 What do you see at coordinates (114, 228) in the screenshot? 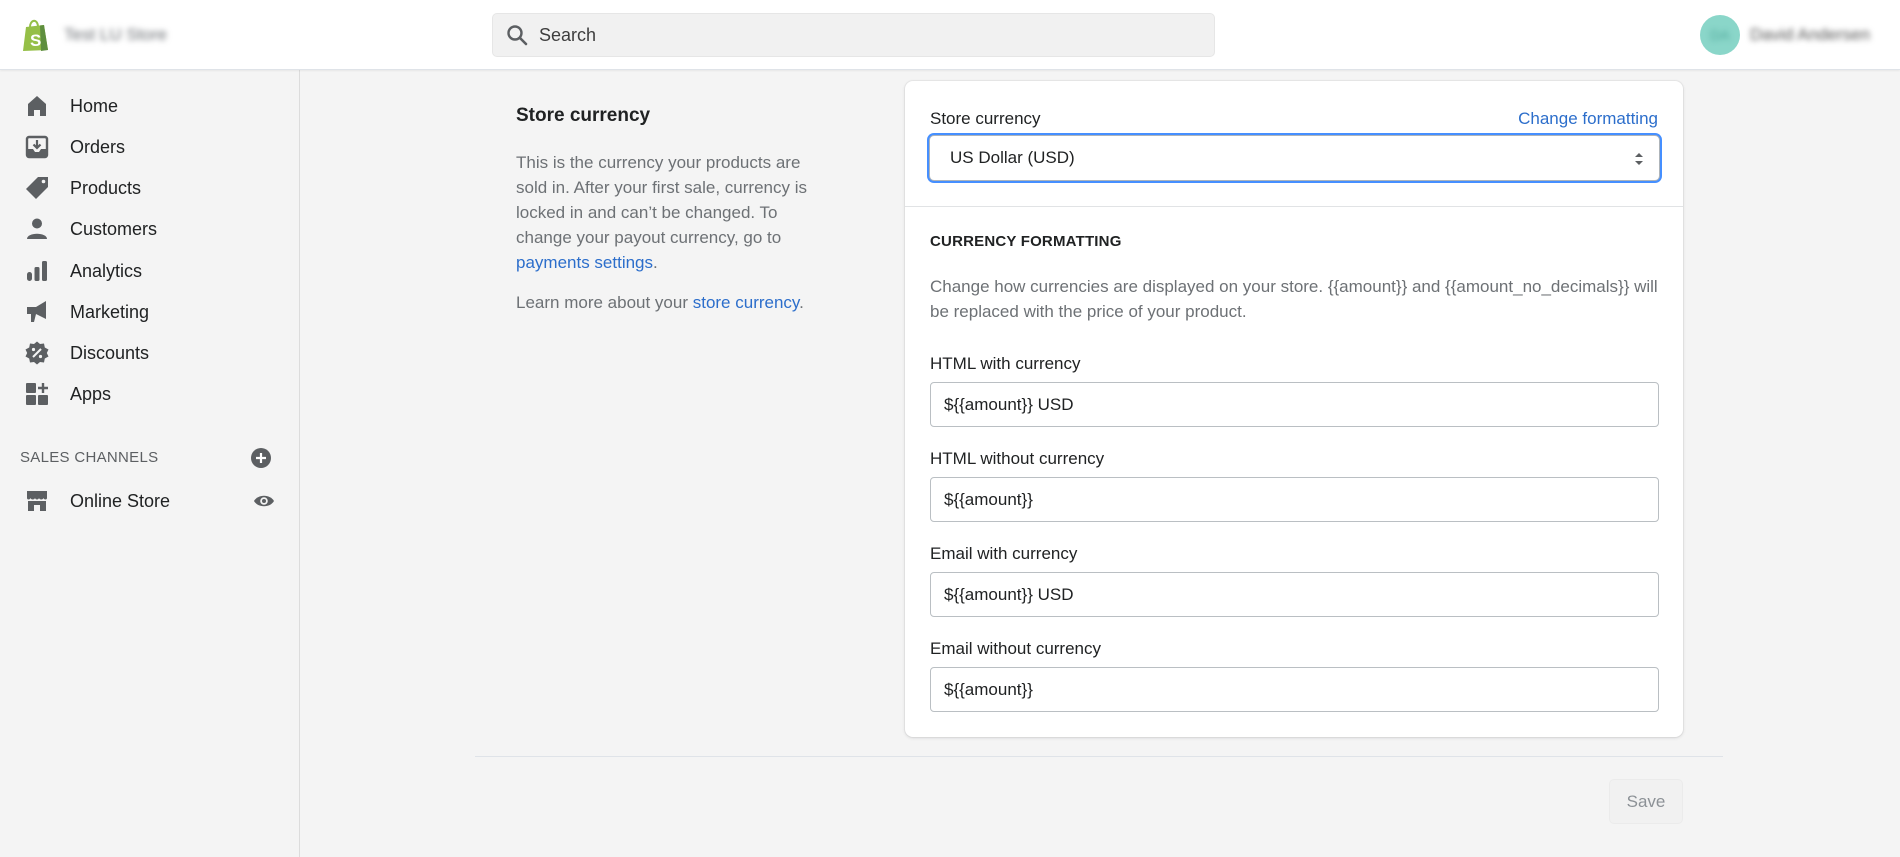
I see `sidebar-item-label: Customers` at bounding box center [114, 228].